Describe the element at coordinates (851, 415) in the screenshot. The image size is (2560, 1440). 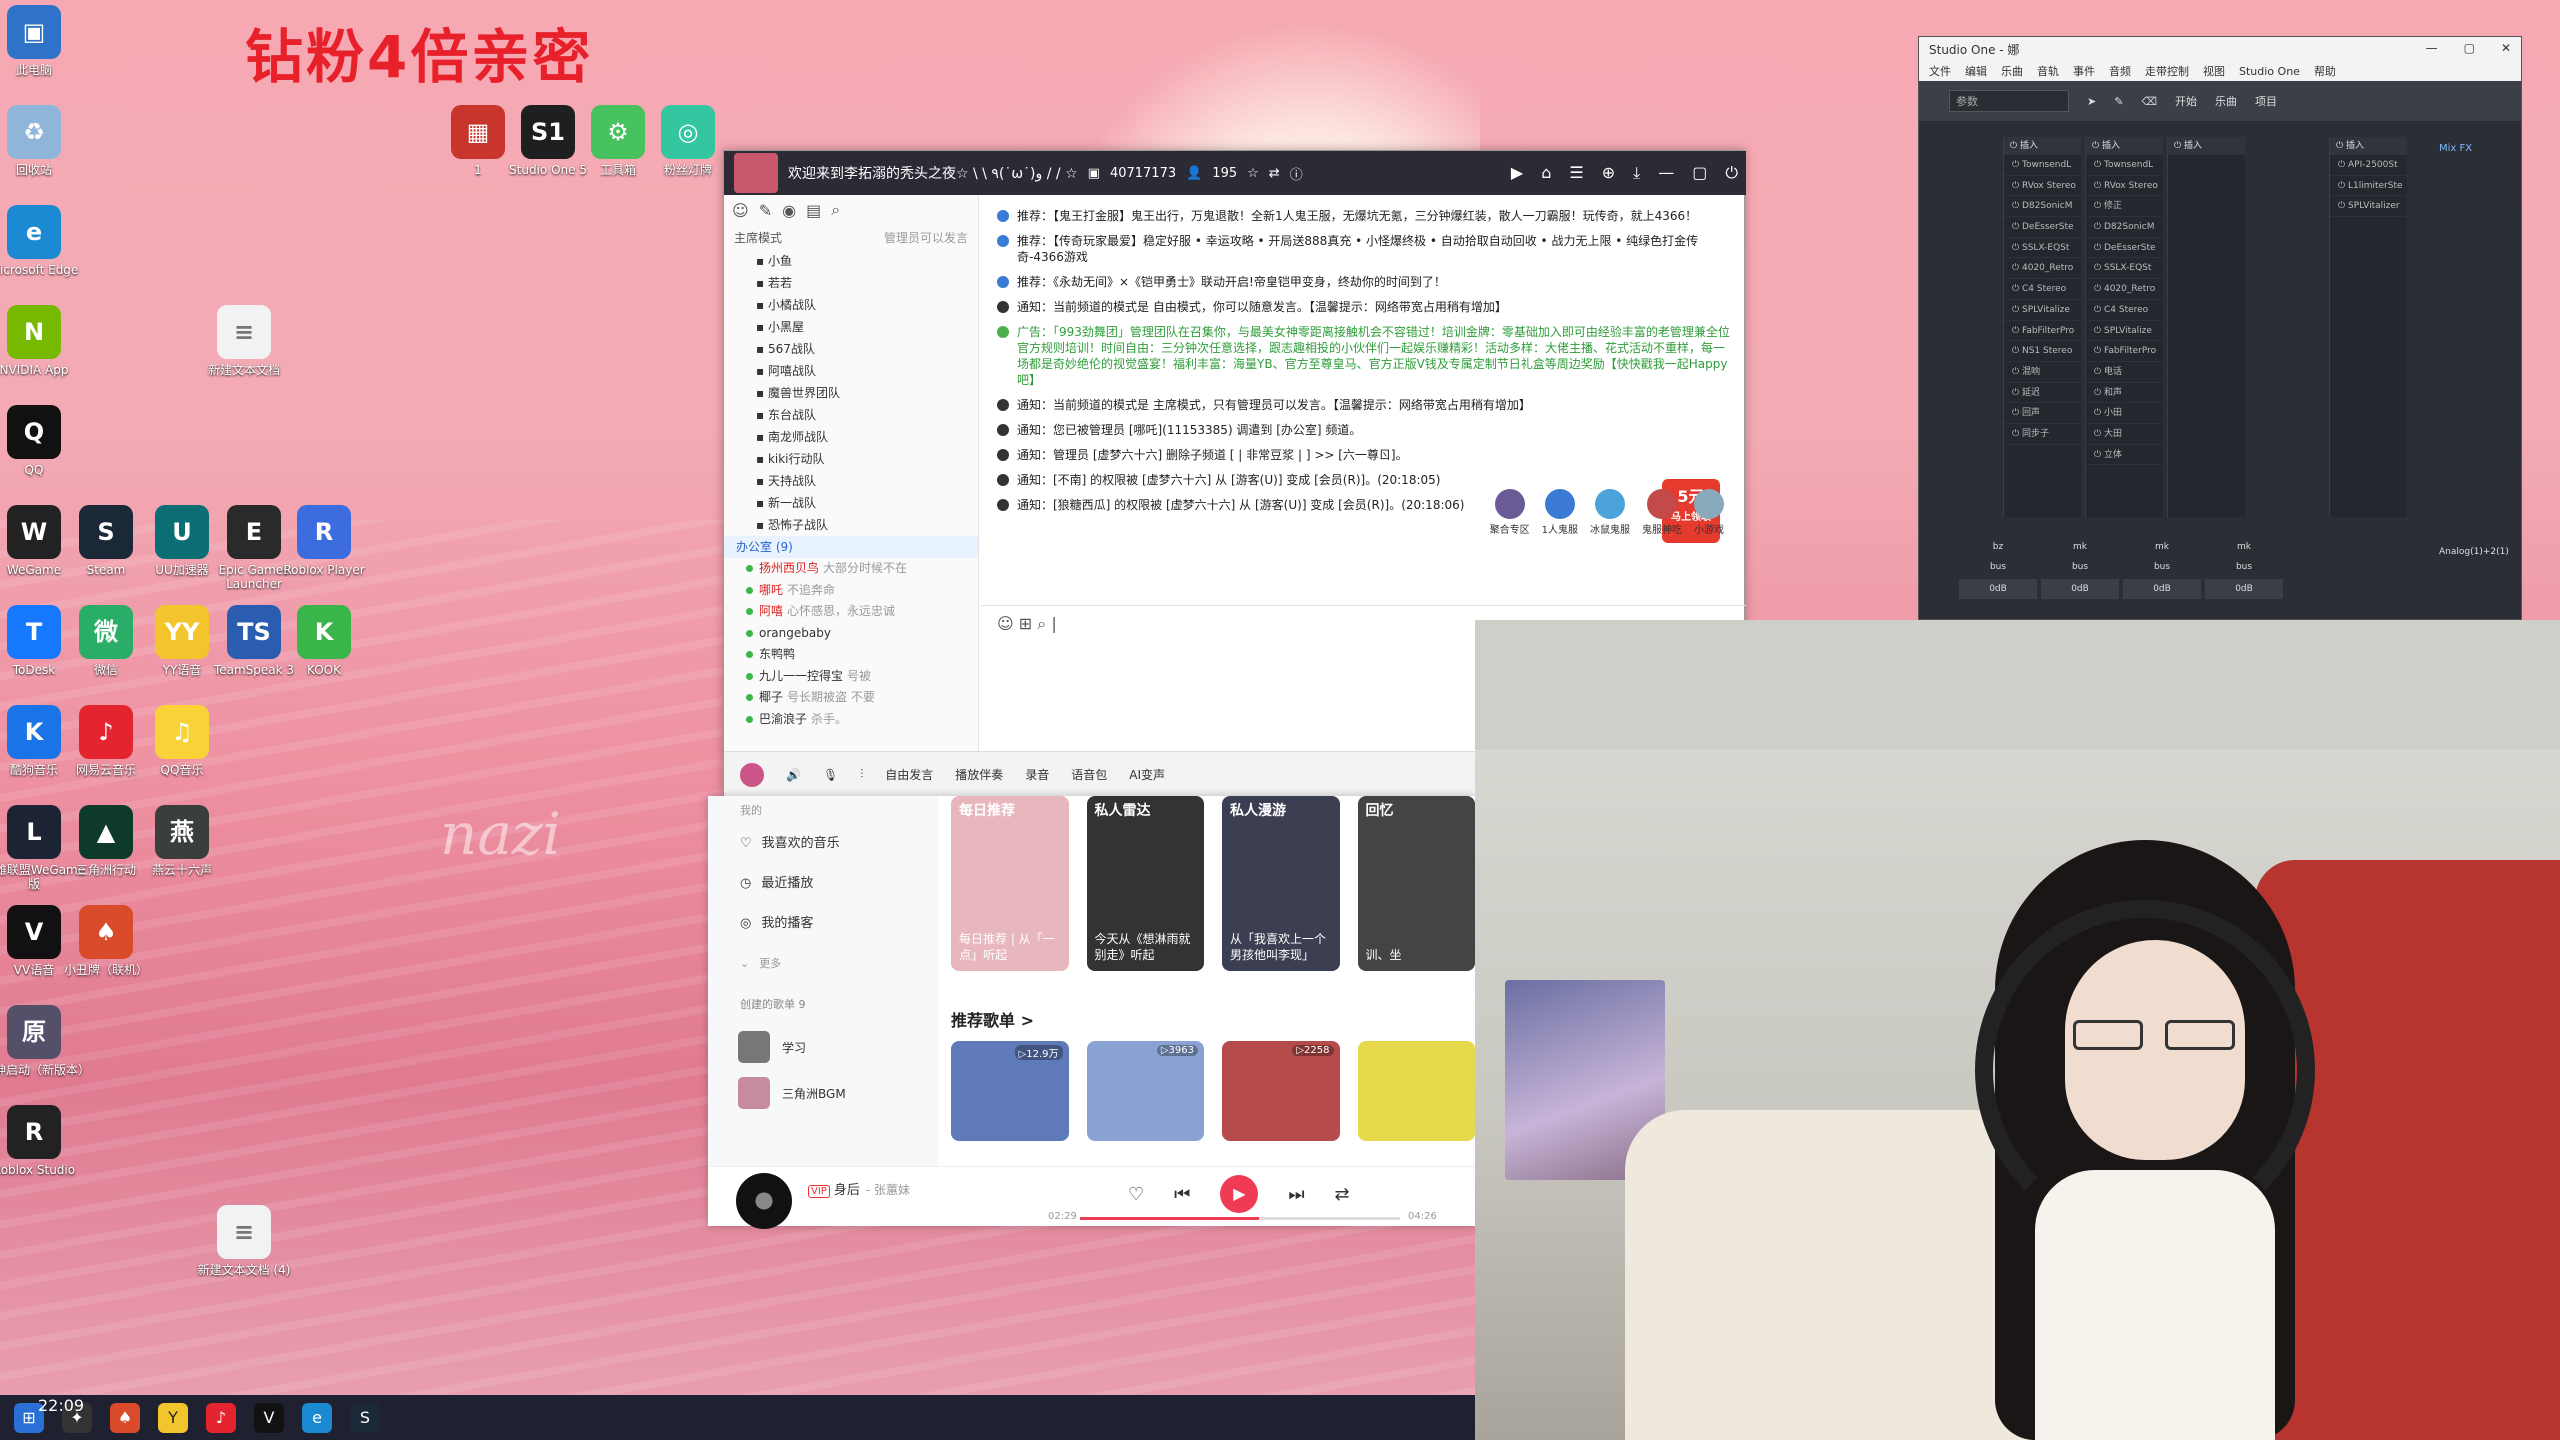
I see `channel-item: ▪ 东台战队` at that location.